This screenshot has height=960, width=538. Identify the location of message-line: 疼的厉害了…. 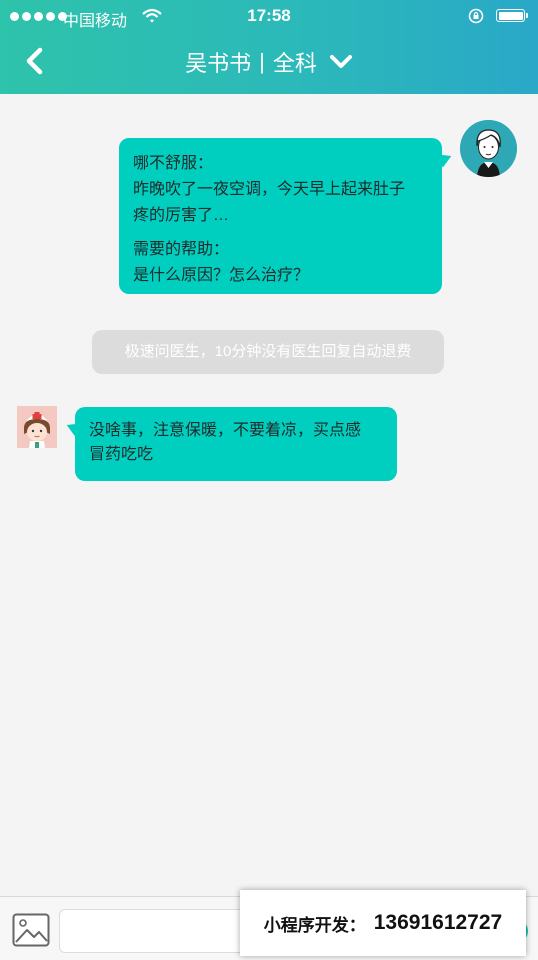
(181, 215).